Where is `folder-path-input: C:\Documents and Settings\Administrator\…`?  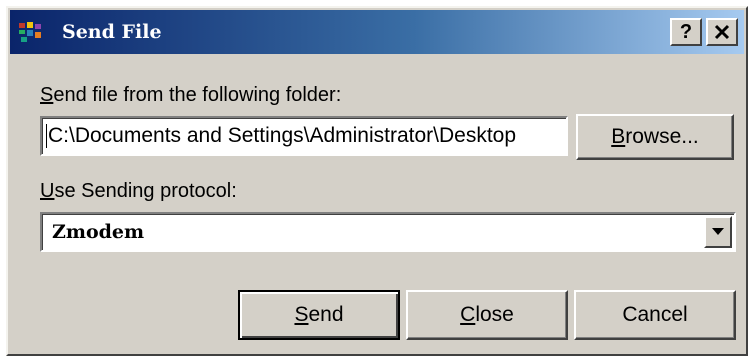 folder-path-input: C:\Documents and Settings\Administrator\… is located at coordinates (304, 136).